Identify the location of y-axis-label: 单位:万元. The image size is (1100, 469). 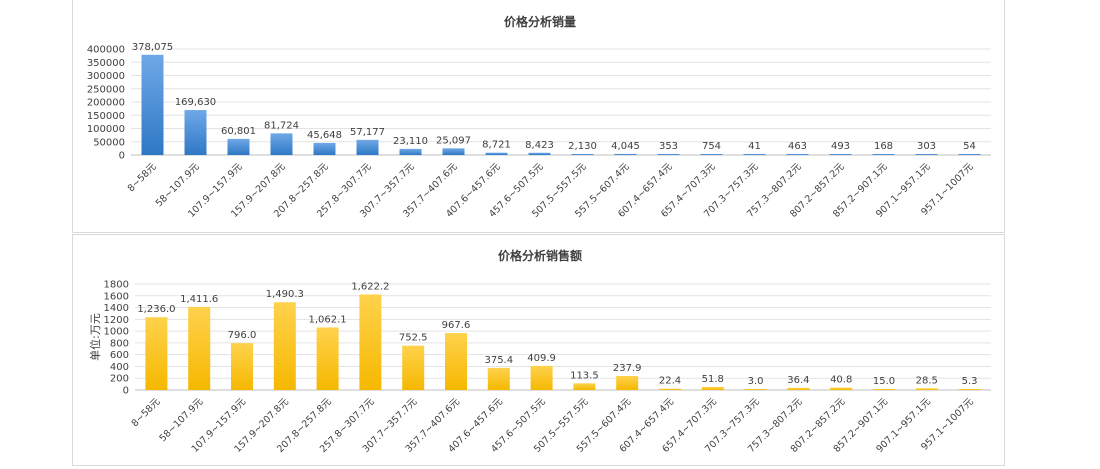
(95, 337).